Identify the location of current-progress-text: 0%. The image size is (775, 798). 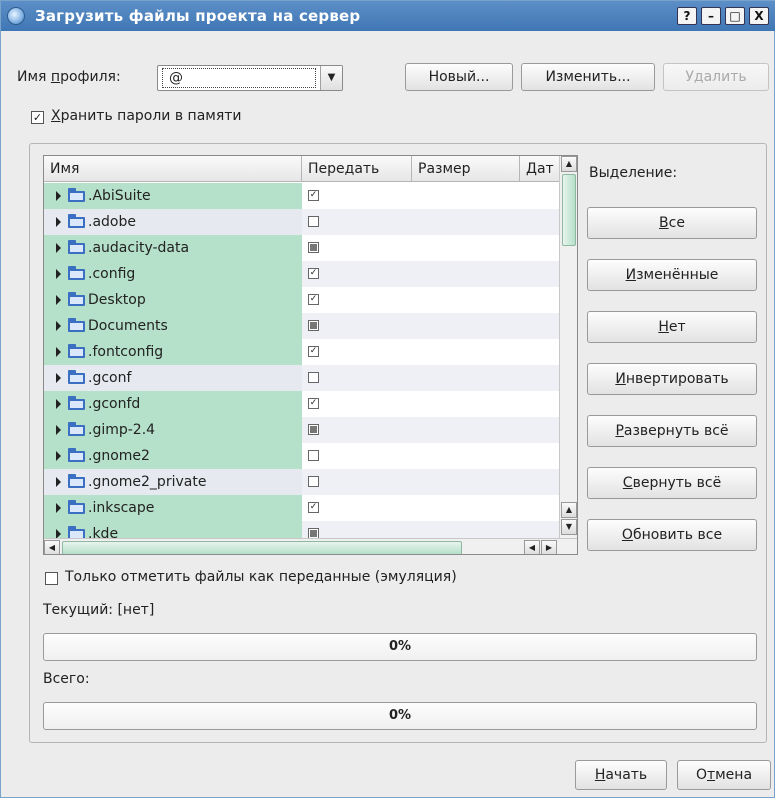
(400, 646).